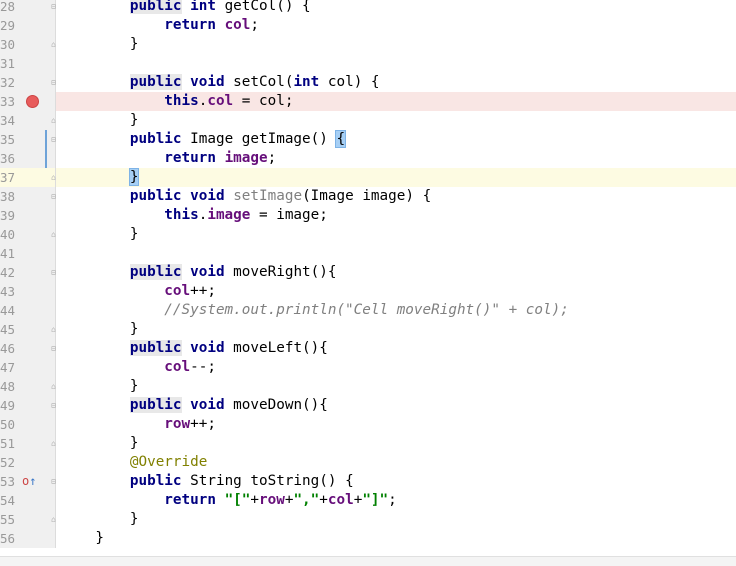  Describe the element at coordinates (368, 234) in the screenshot. I see `code-line: 40 ⌂ }` at that location.